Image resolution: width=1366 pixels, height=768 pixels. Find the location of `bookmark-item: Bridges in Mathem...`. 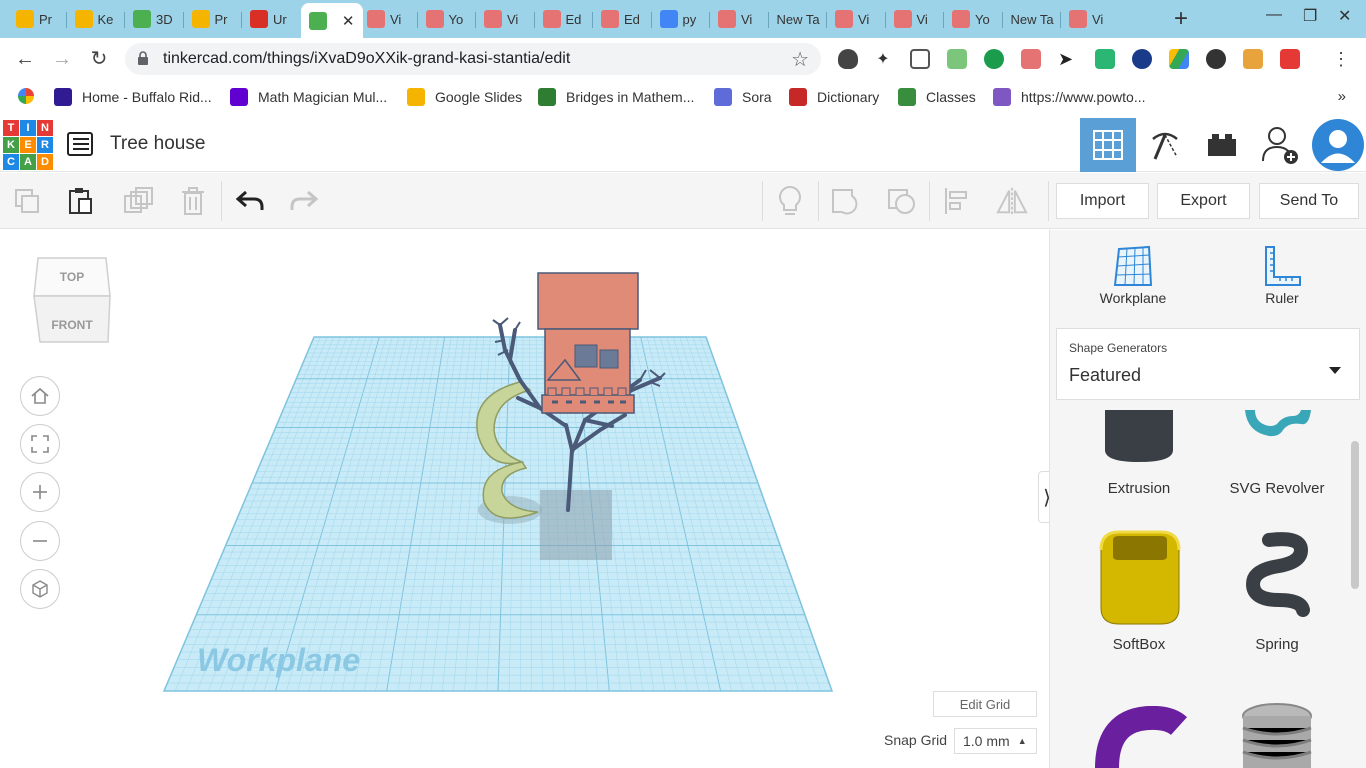

bookmark-item: Bridges in Mathem... is located at coordinates (616, 97).